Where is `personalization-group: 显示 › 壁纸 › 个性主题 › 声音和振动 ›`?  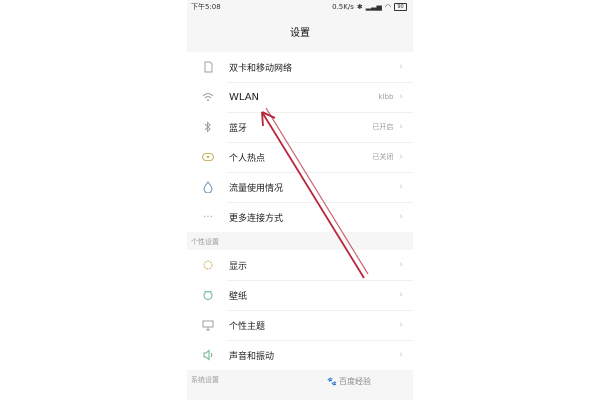
personalization-group: 显示 › 壁纸 › 个性主题 › 声音和振动 › is located at coordinates (300, 310).